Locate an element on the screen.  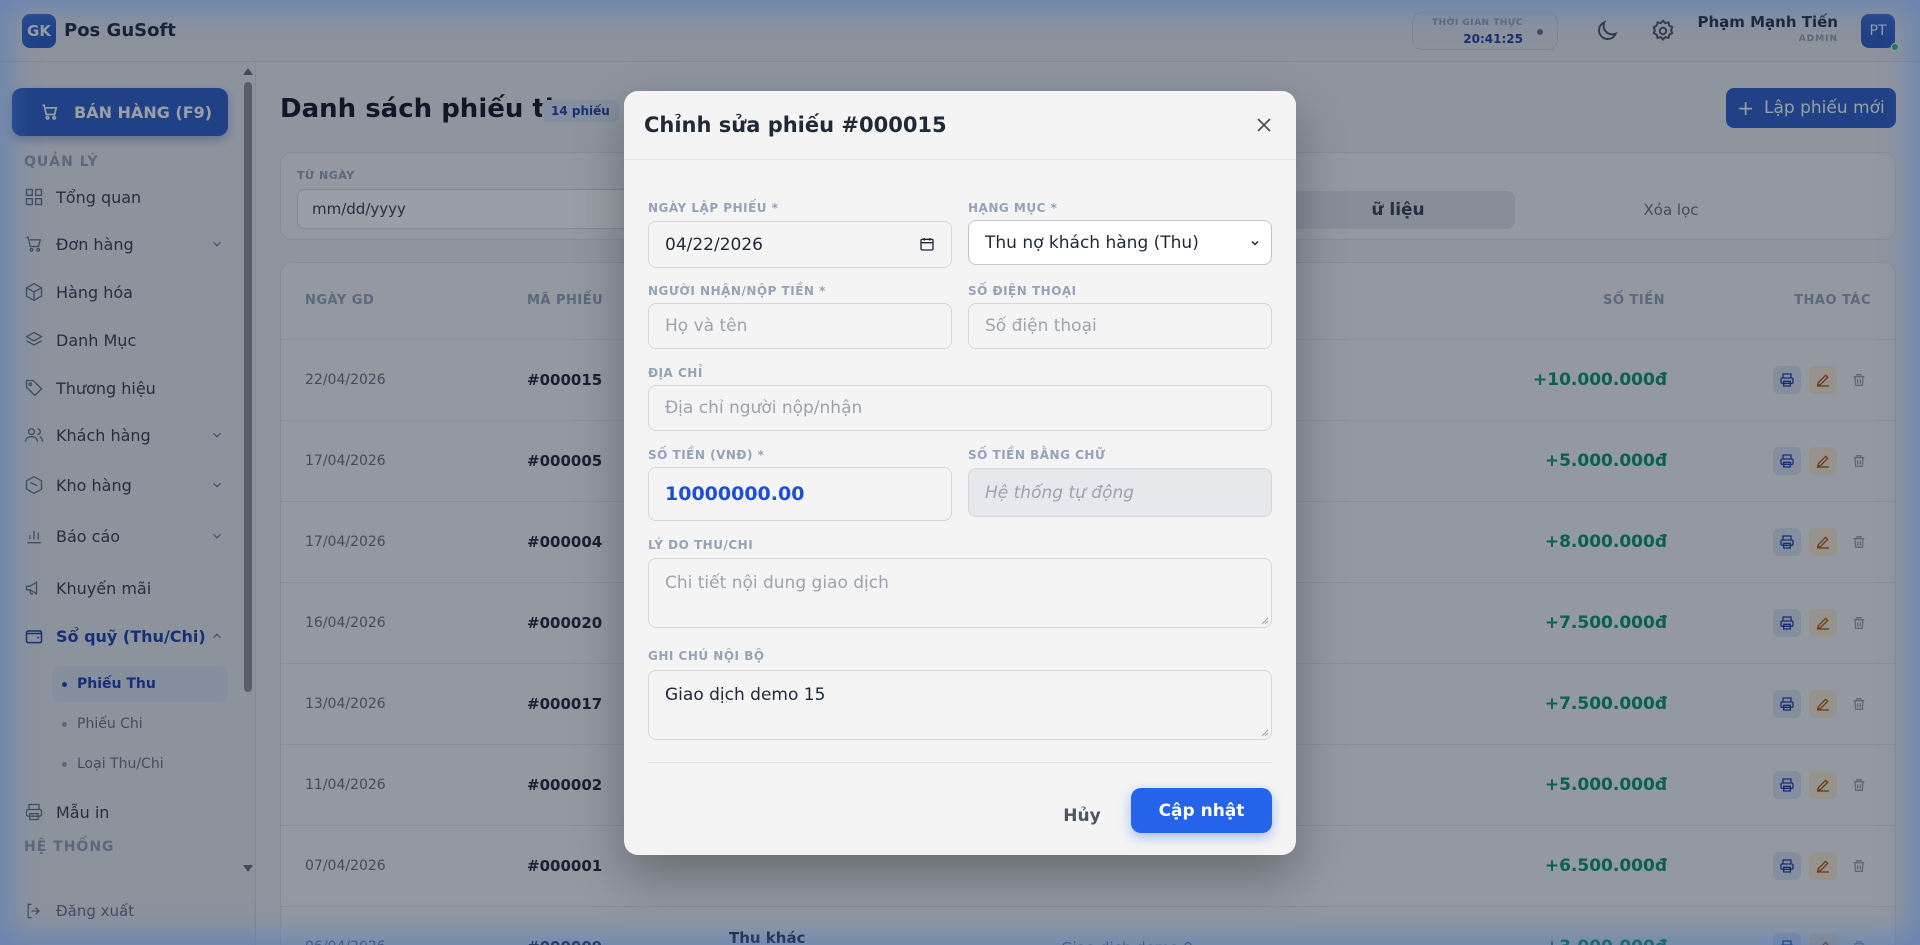
date-label: NGÀY LẬP PHIẾU * is located at coordinates (713, 208).